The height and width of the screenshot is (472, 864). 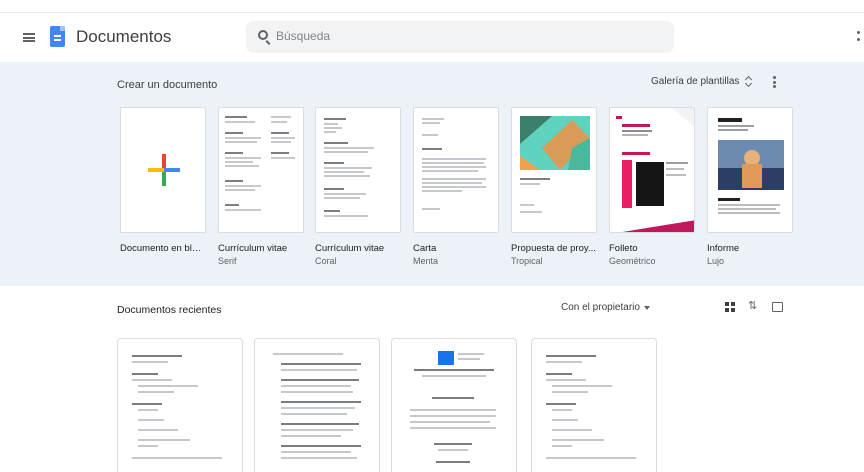 I want to click on template-resume-coral: Currículum vitae Coral, so click(x=358, y=186).